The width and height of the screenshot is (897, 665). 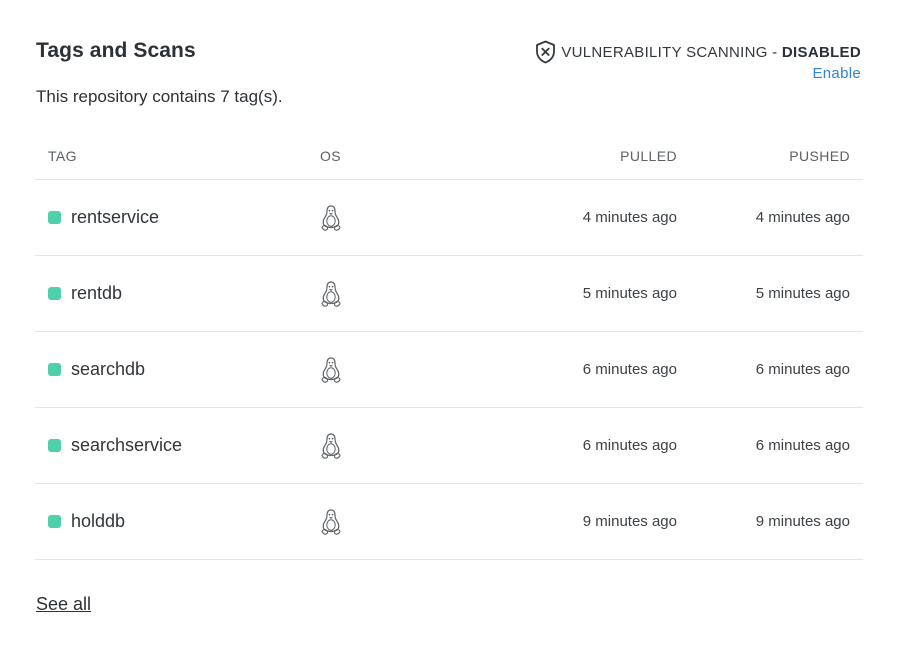 I want to click on vulnerability-label: VULNERABILITY SCANNING -, so click(x=671, y=52).